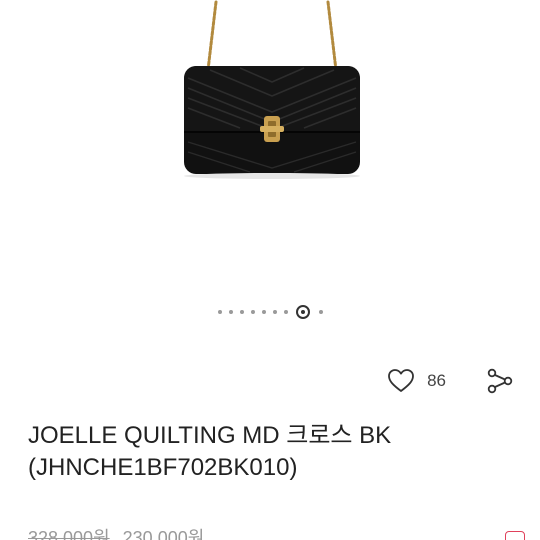 The width and height of the screenshot is (540, 540). What do you see at coordinates (210, 435) in the screenshot?
I see `product-title-line1: JOELLE QUILTING MD 크로스 BK` at bounding box center [210, 435].